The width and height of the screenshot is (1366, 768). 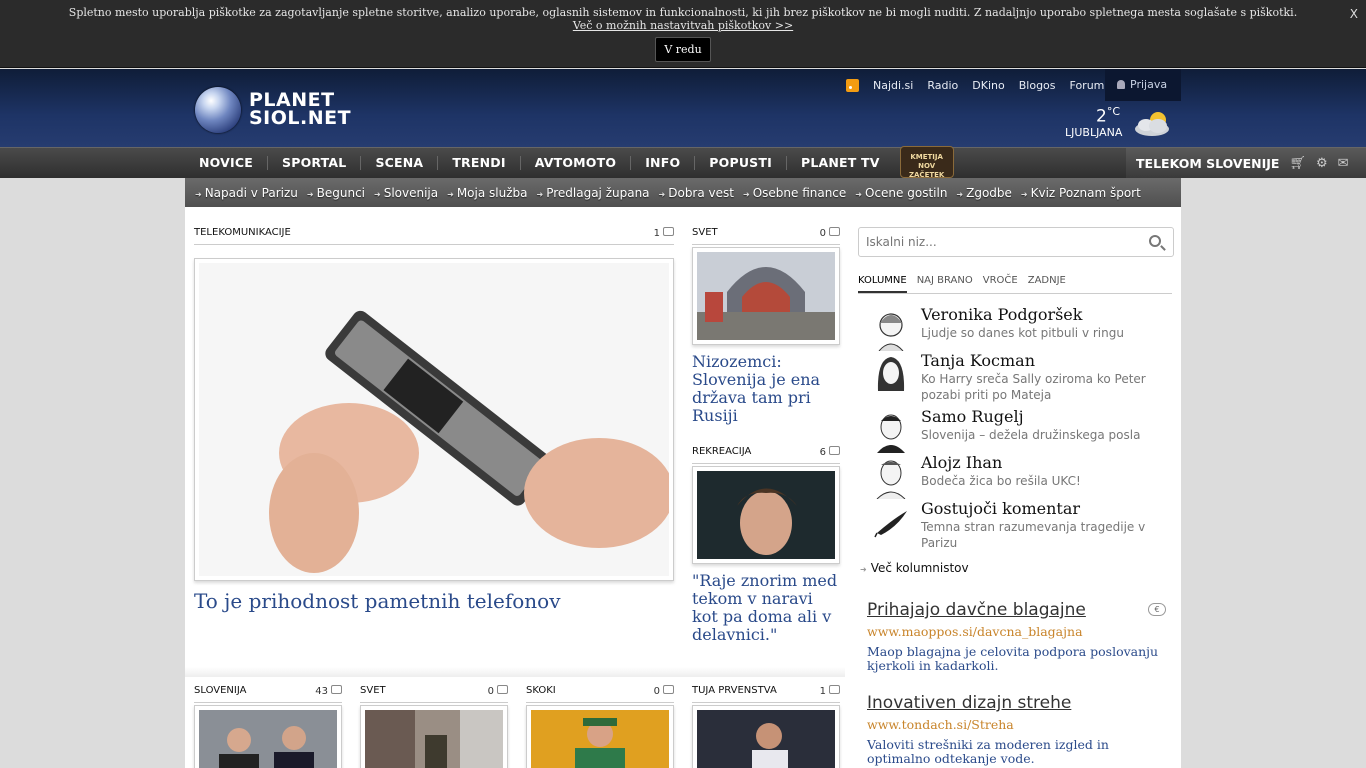 I want to click on side1-photo, so click(x=766, y=296).